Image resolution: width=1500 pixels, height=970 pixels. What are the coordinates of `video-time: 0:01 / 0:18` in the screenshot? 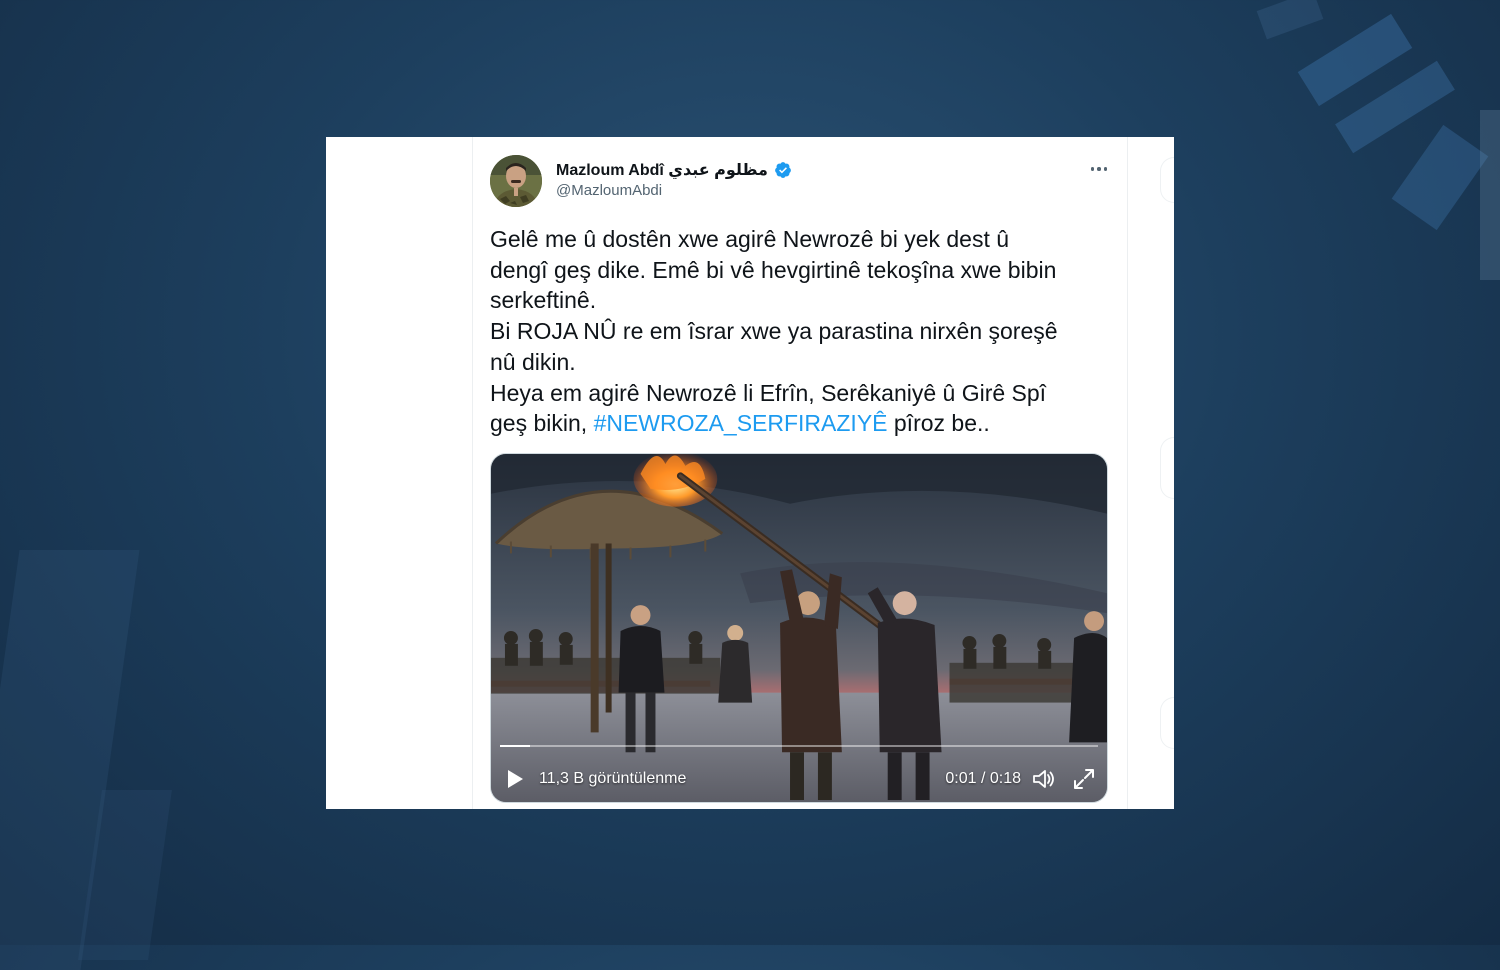 It's located at (983, 778).